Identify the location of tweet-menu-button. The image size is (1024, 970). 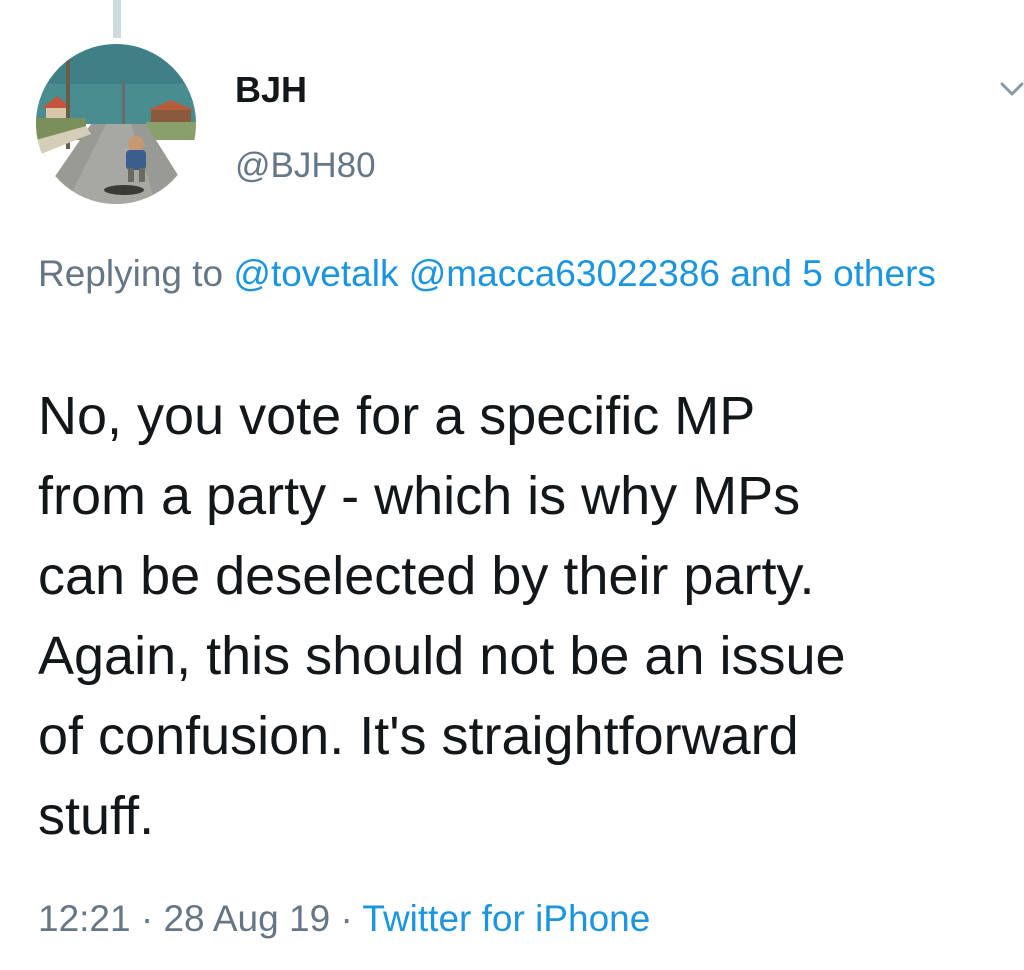
(1011, 89).